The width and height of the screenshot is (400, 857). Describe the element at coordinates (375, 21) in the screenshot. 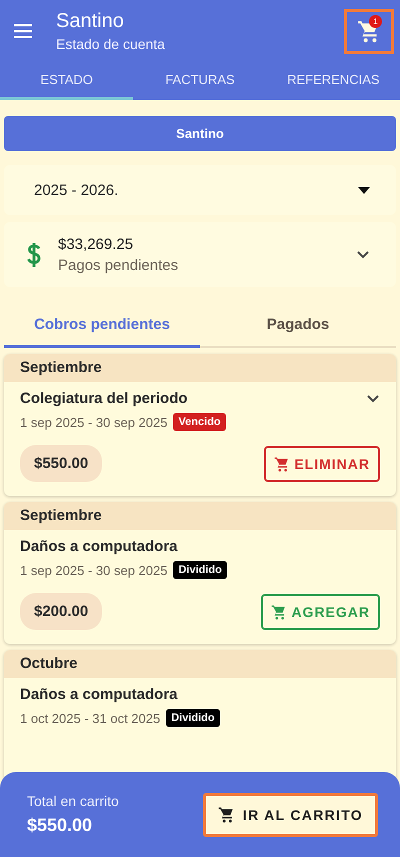

I see `cart-badge: 1` at that location.